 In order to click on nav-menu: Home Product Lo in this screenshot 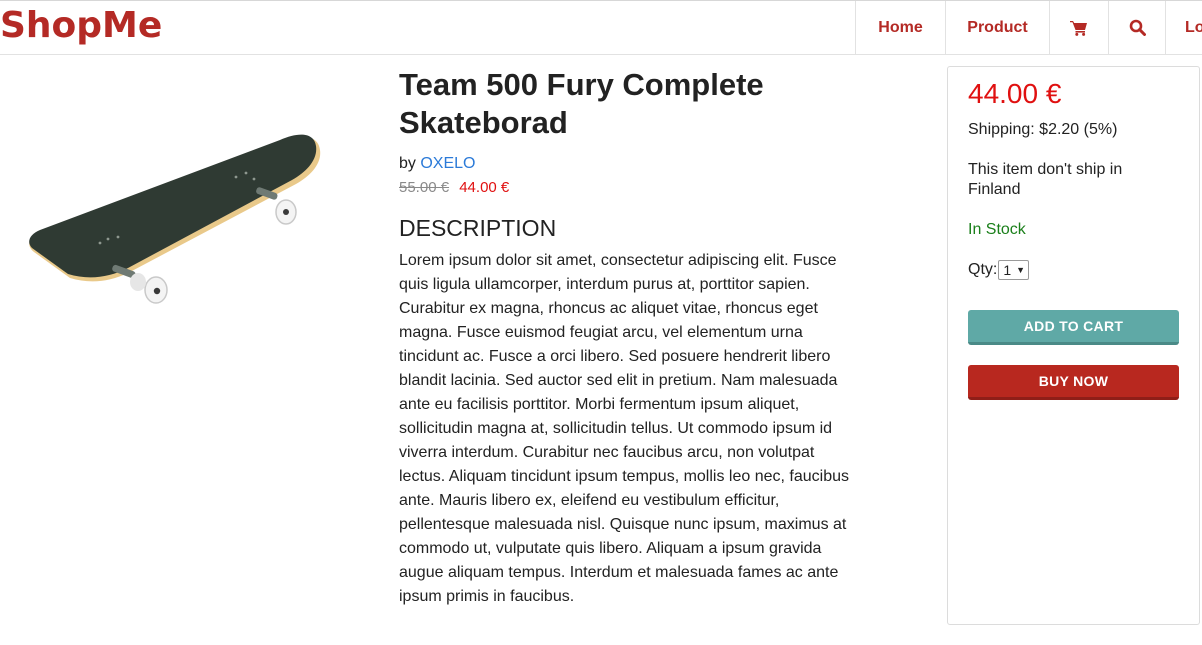, I will do `click(1028, 27)`.